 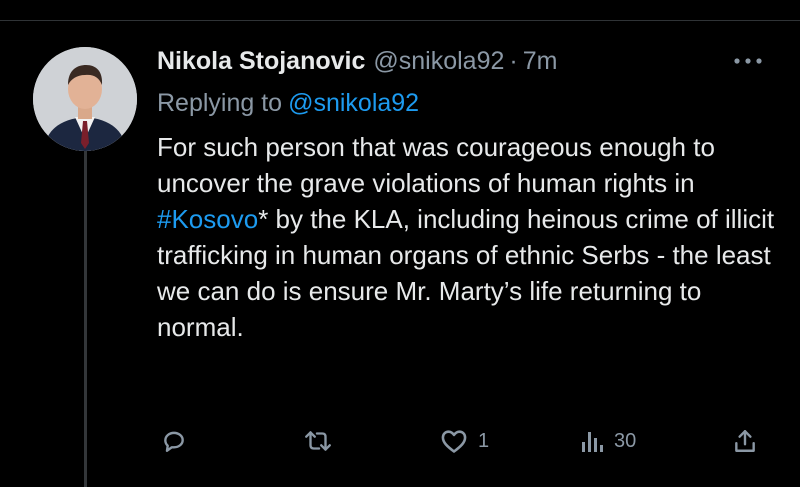 I want to click on like-button: 1, so click(x=464, y=441).